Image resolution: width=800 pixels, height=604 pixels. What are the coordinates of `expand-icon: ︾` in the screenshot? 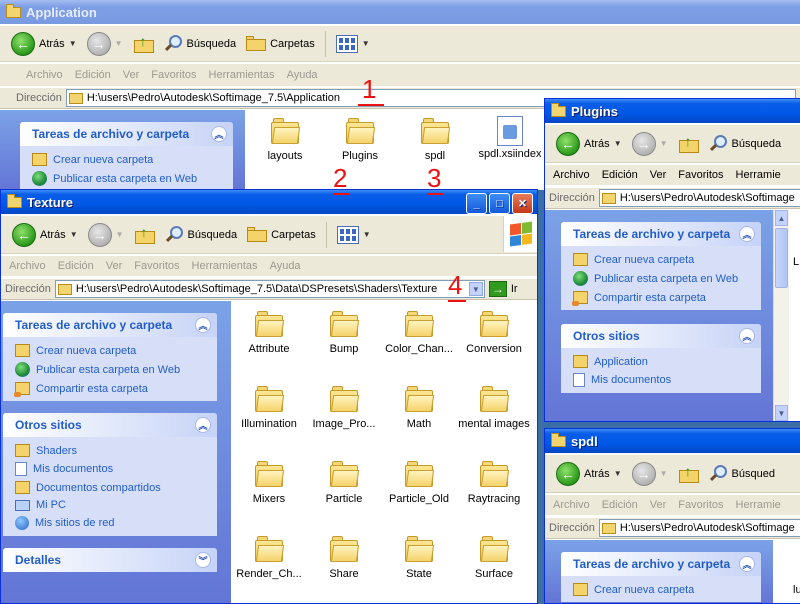 It's located at (203, 560).